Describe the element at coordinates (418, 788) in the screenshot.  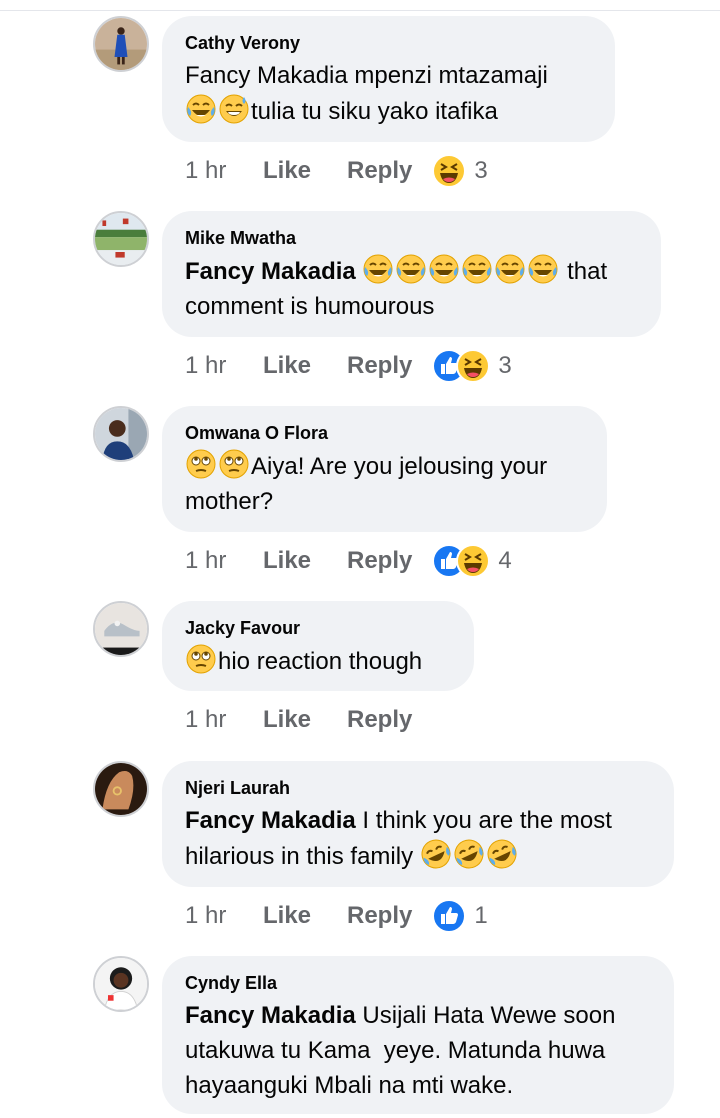
I see `comment-author: Njeri Laurah` at that location.